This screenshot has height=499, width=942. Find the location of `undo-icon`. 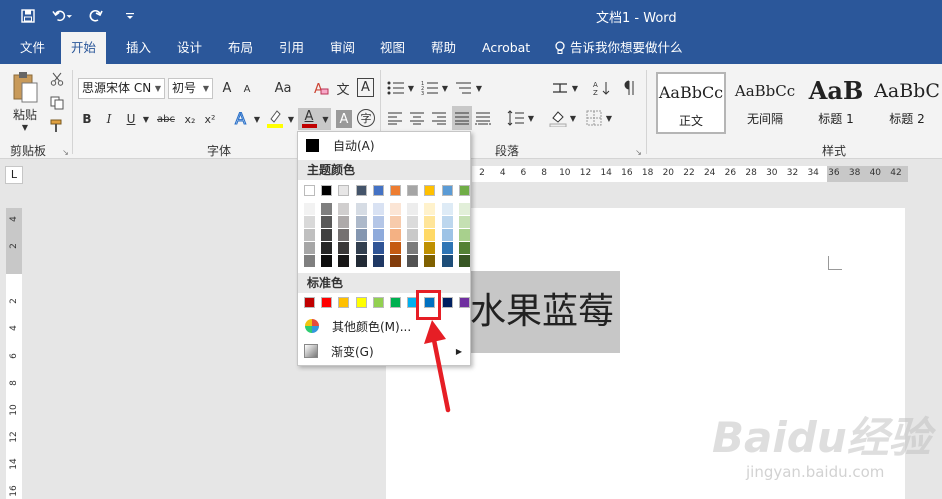

undo-icon is located at coordinates (62, 16).